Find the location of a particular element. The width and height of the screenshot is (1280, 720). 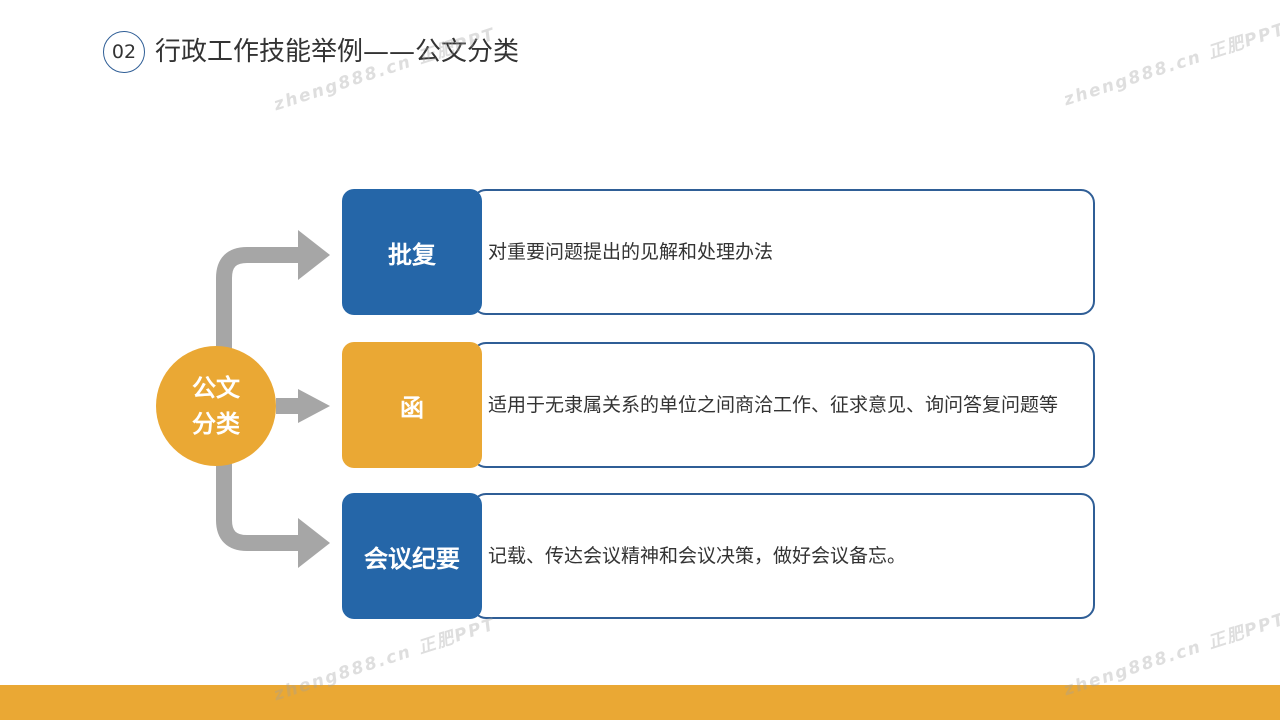

category-tag: 函 is located at coordinates (412, 405).